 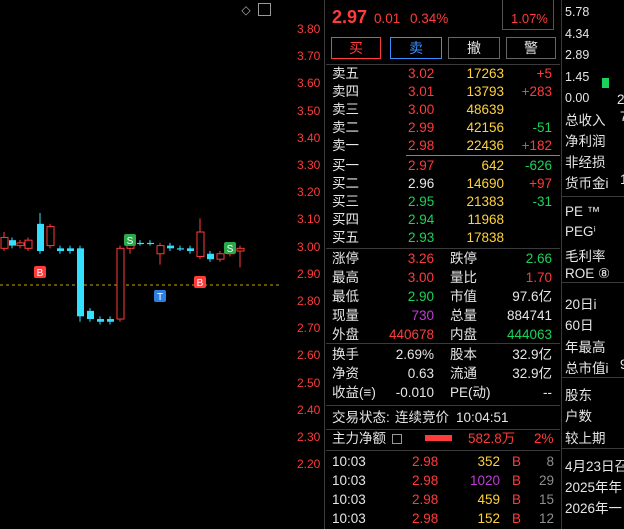 What do you see at coordinates (577, 12) in the screenshot?
I see `mini-axis-label: 5.78` at bounding box center [577, 12].